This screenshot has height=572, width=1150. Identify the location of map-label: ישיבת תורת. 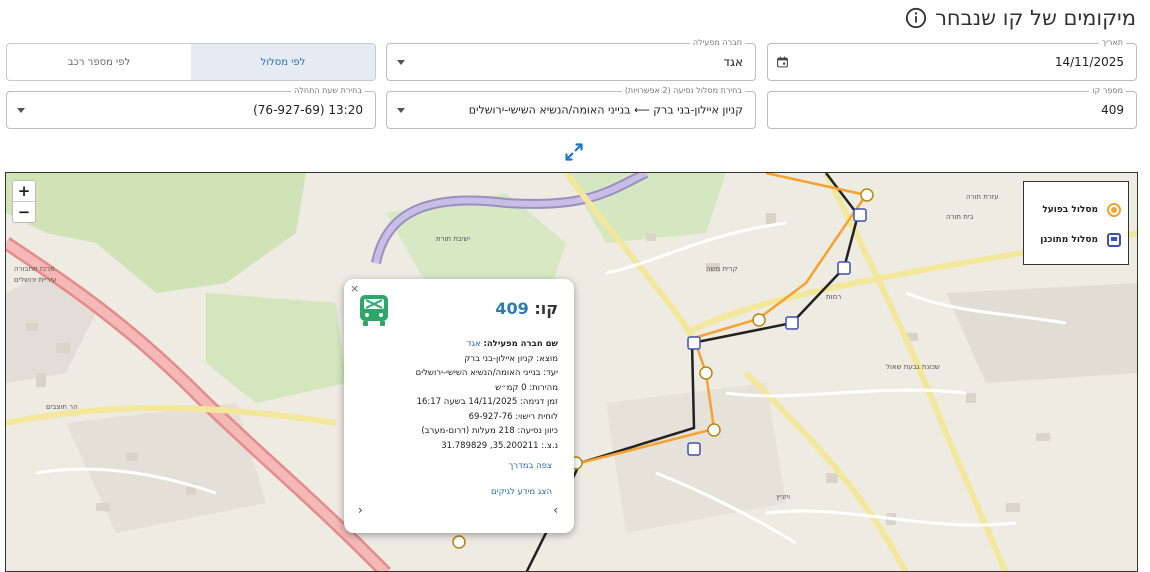
(453, 239).